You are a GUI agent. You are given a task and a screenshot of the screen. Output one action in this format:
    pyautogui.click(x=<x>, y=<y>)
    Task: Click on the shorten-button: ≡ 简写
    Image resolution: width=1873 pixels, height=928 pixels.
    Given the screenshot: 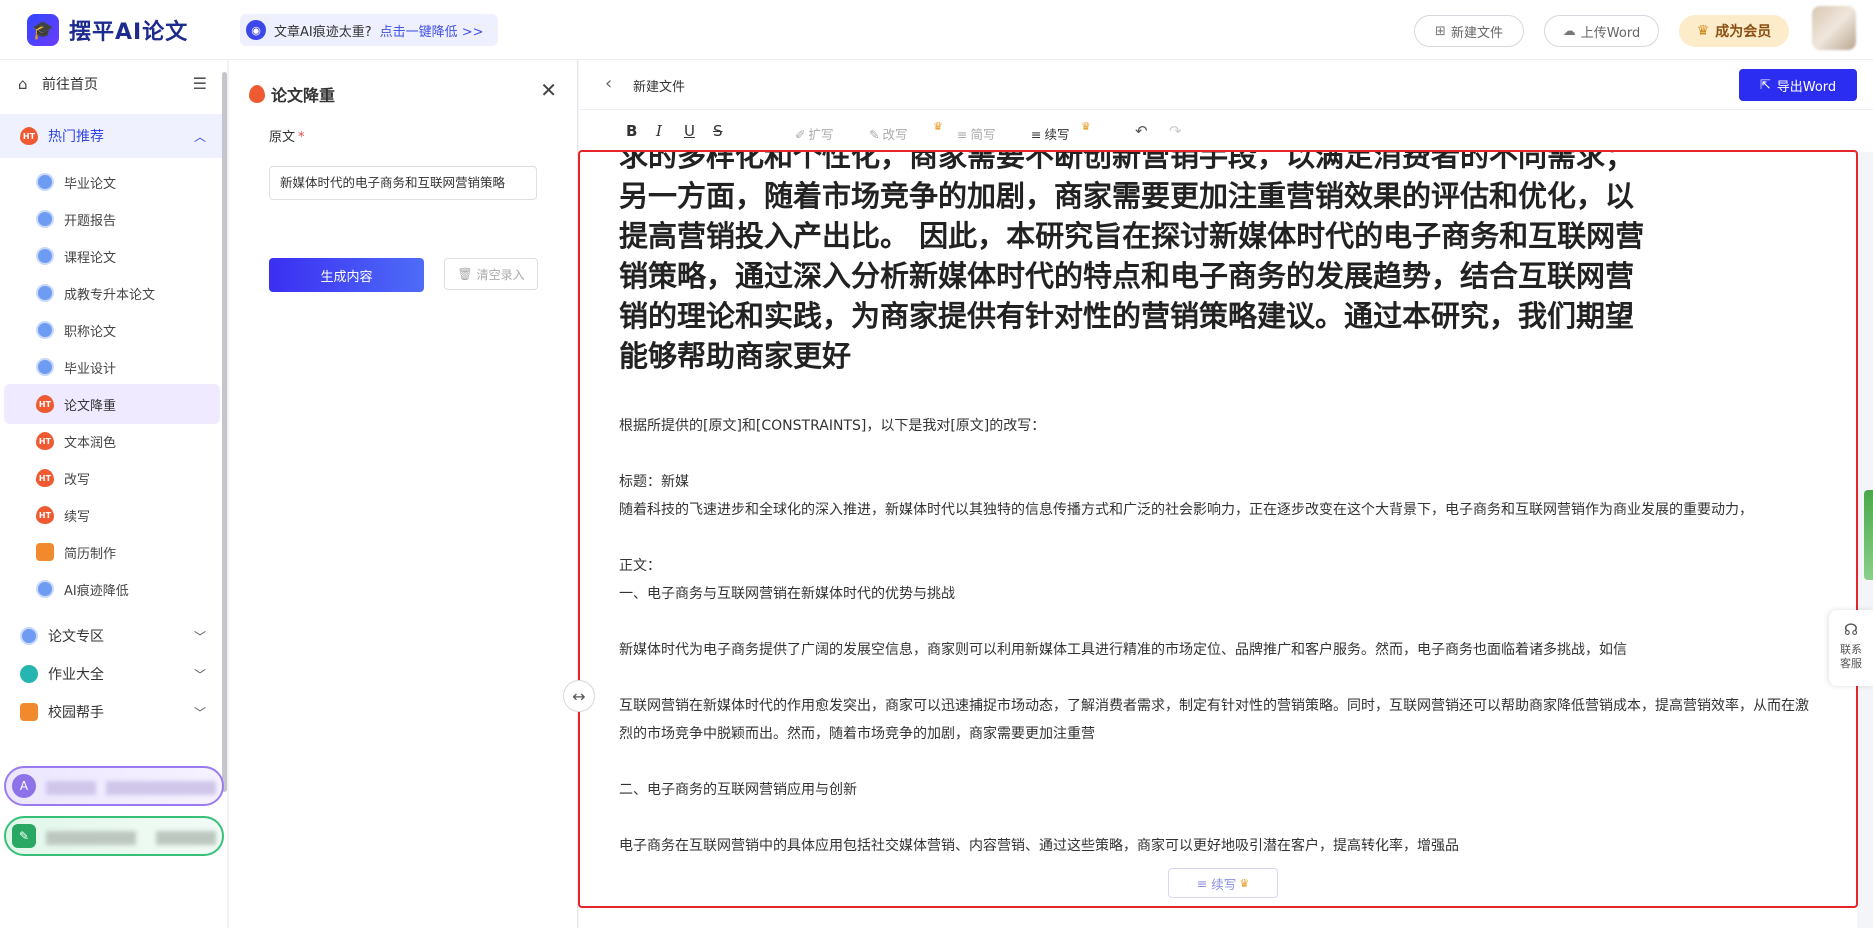 What is the action you would take?
    pyautogui.click(x=976, y=133)
    